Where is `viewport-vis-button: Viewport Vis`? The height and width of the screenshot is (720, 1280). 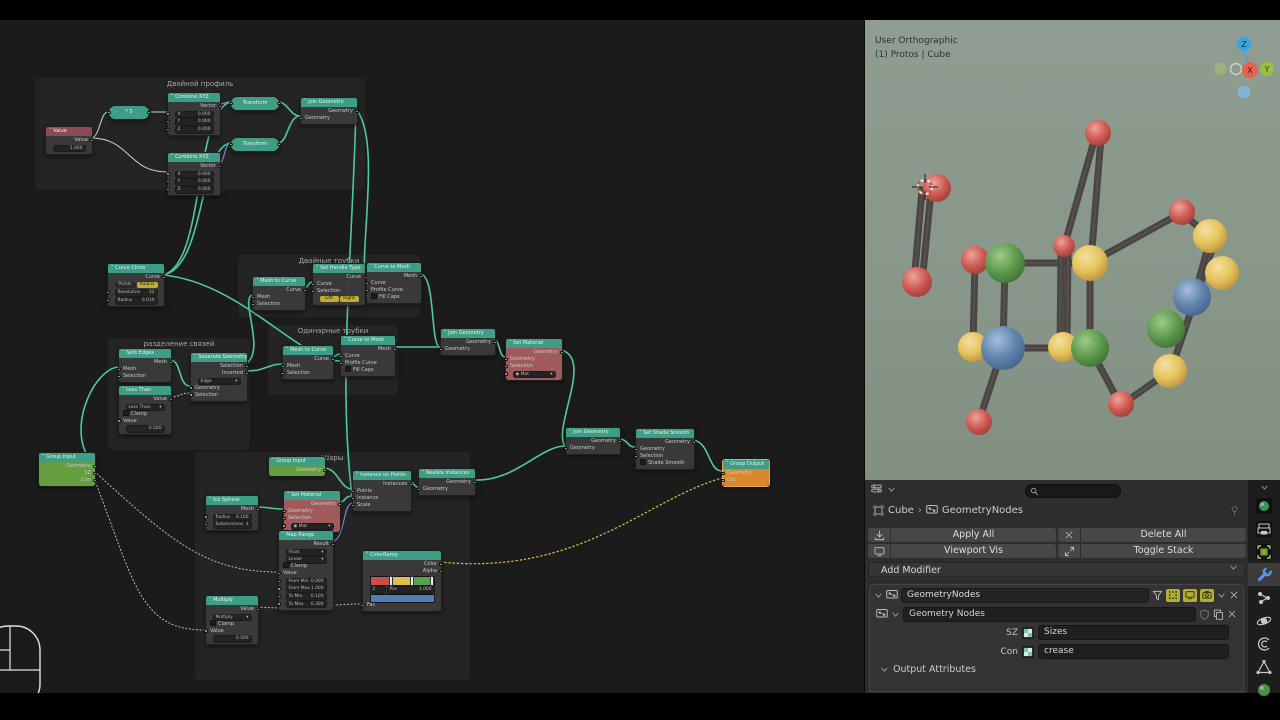
viewport-vis-button: Viewport Vis is located at coordinates (962, 551).